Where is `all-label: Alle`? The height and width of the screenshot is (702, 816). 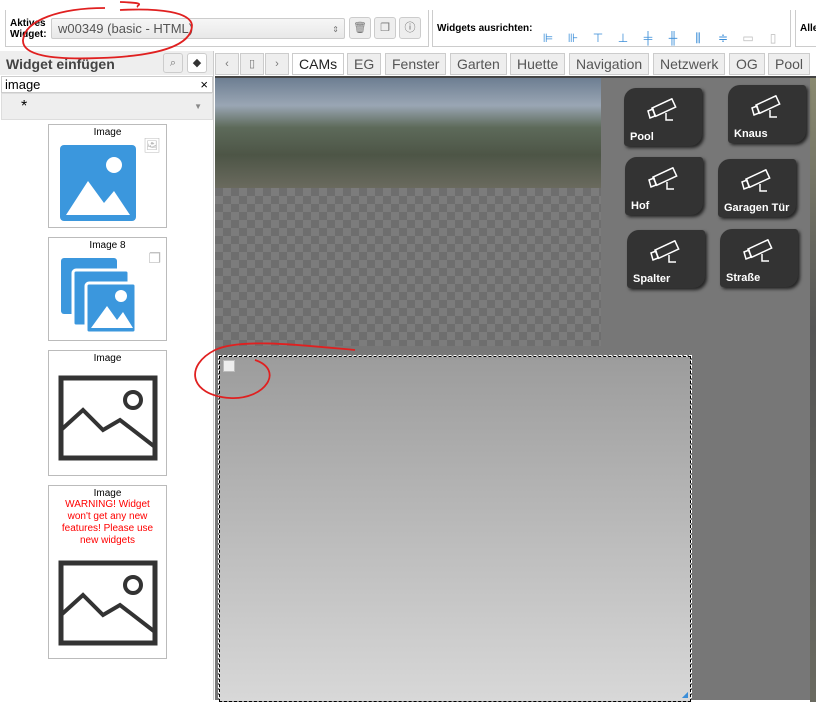 all-label: Alle is located at coordinates (808, 28).